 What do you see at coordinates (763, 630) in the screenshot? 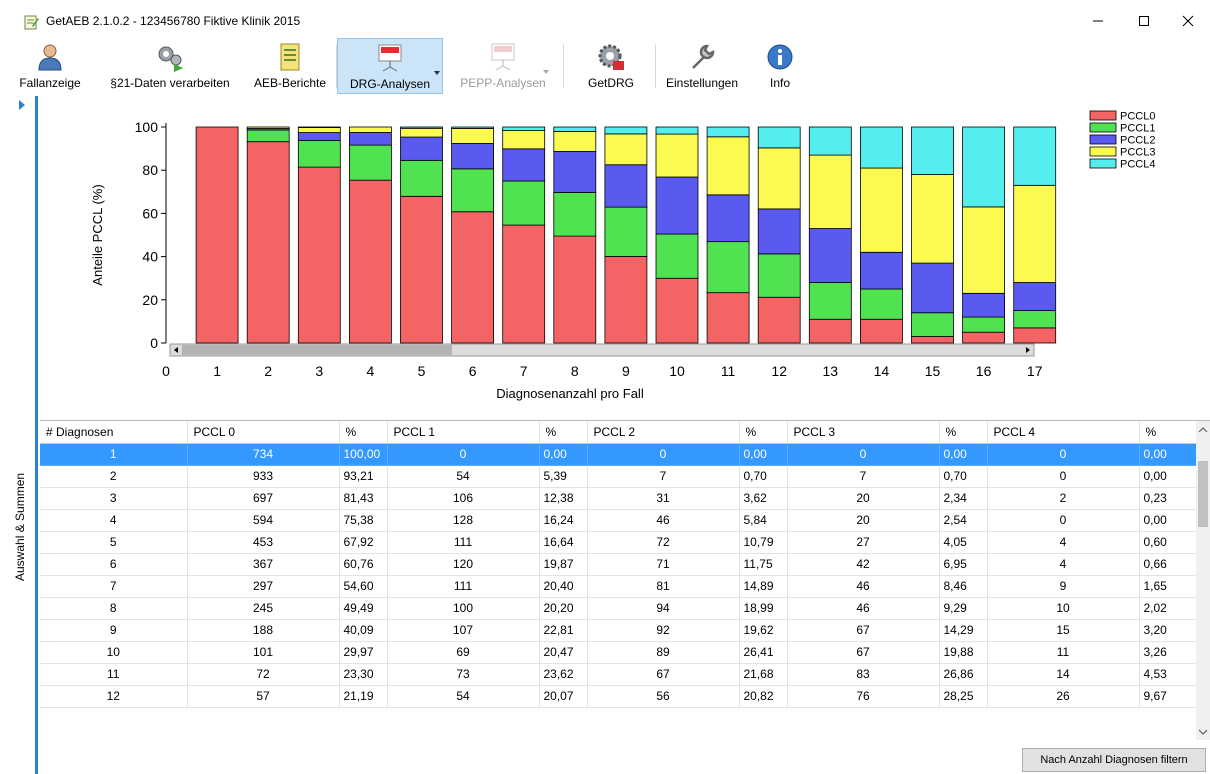
I see `table-cell: 19,62` at bounding box center [763, 630].